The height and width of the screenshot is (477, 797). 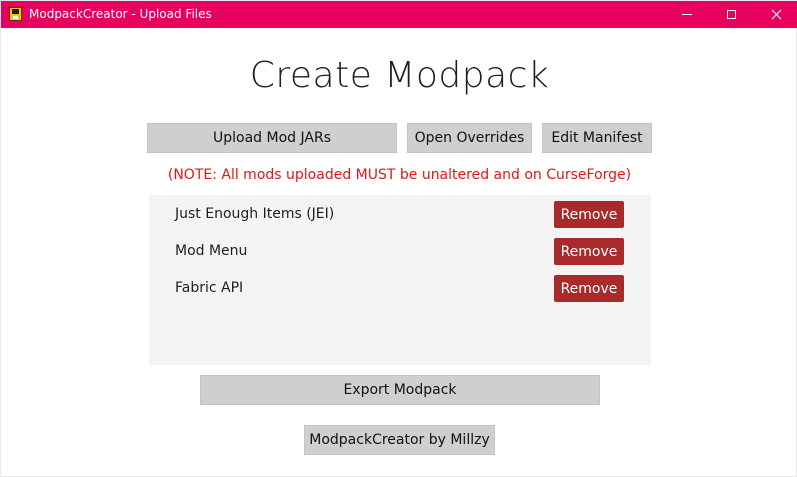 What do you see at coordinates (400, 288) in the screenshot?
I see `mod-list-item: Fabric API Remove` at bounding box center [400, 288].